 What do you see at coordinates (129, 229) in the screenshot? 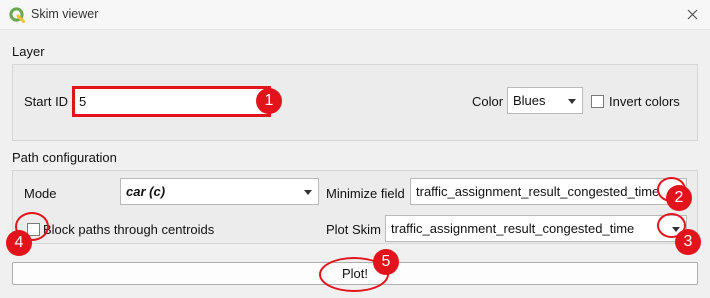
I see `block-paths-label: Block paths through centroids` at bounding box center [129, 229].